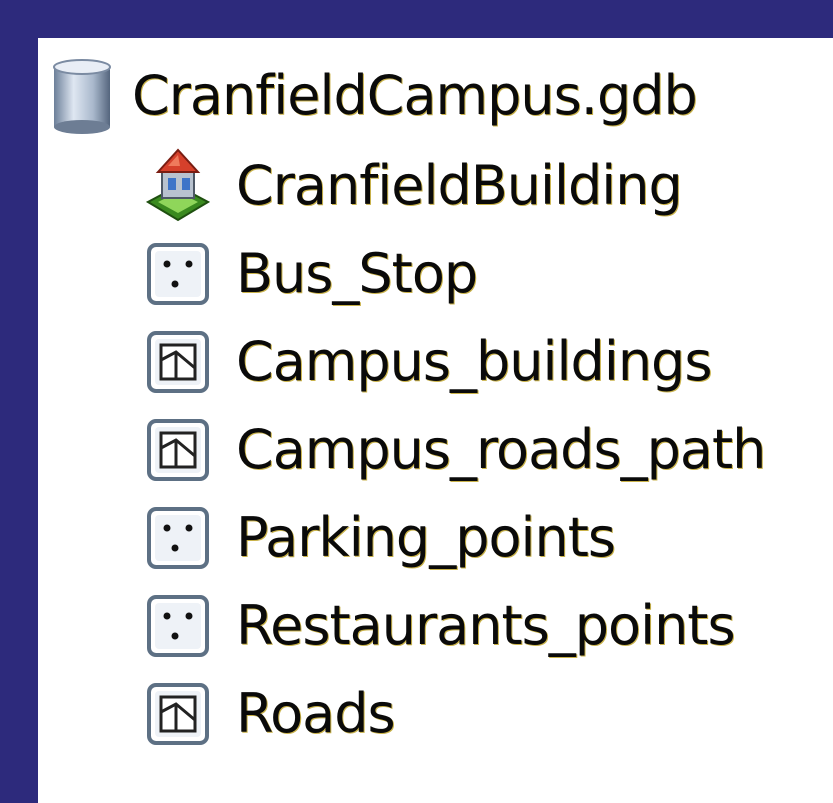 This screenshot has height=803, width=833. What do you see at coordinates (415, 95) in the screenshot?
I see `geodatabase-name: CranfieldCampus.gdb` at bounding box center [415, 95].